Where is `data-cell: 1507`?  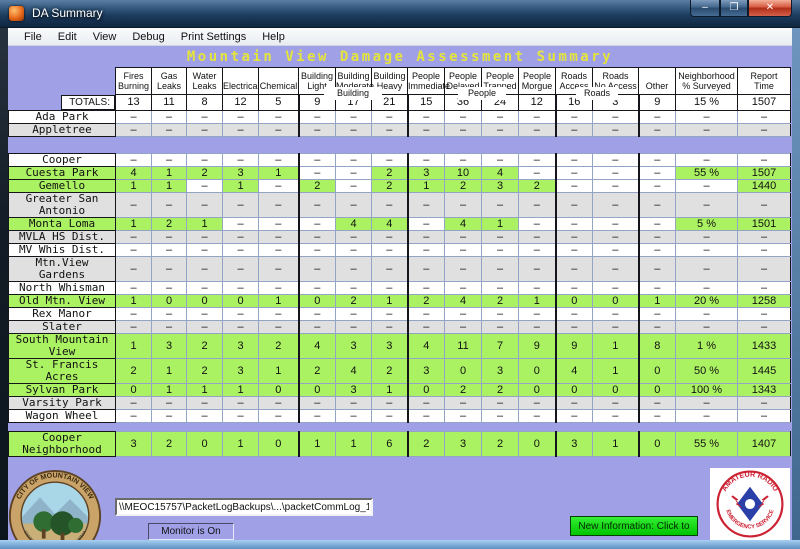 data-cell: 1507 is located at coordinates (764, 172).